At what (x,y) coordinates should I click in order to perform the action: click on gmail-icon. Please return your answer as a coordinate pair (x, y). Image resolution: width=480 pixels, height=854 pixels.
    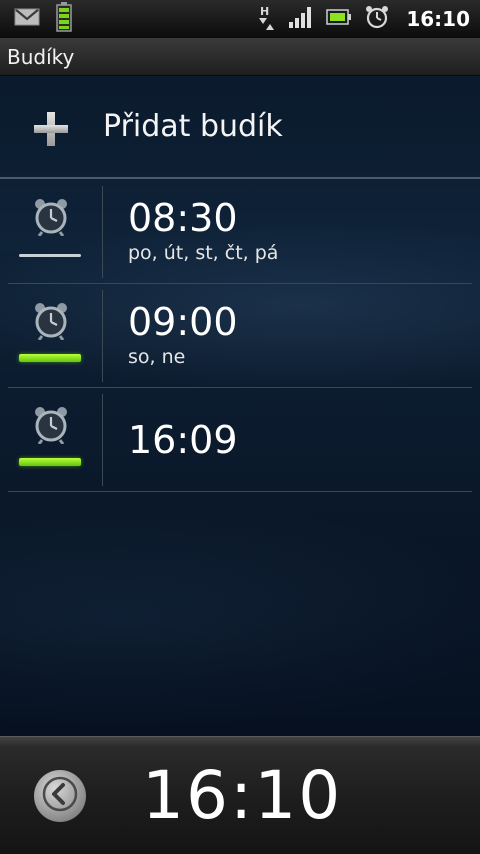
    Looking at the image, I should click on (27, 19).